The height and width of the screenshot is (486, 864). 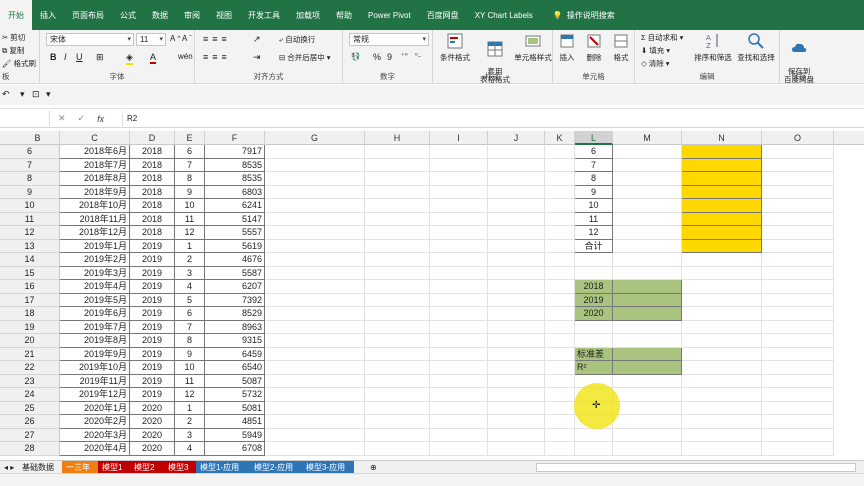 What do you see at coordinates (30, 341) in the screenshot?
I see `row-header: 20` at bounding box center [30, 341].